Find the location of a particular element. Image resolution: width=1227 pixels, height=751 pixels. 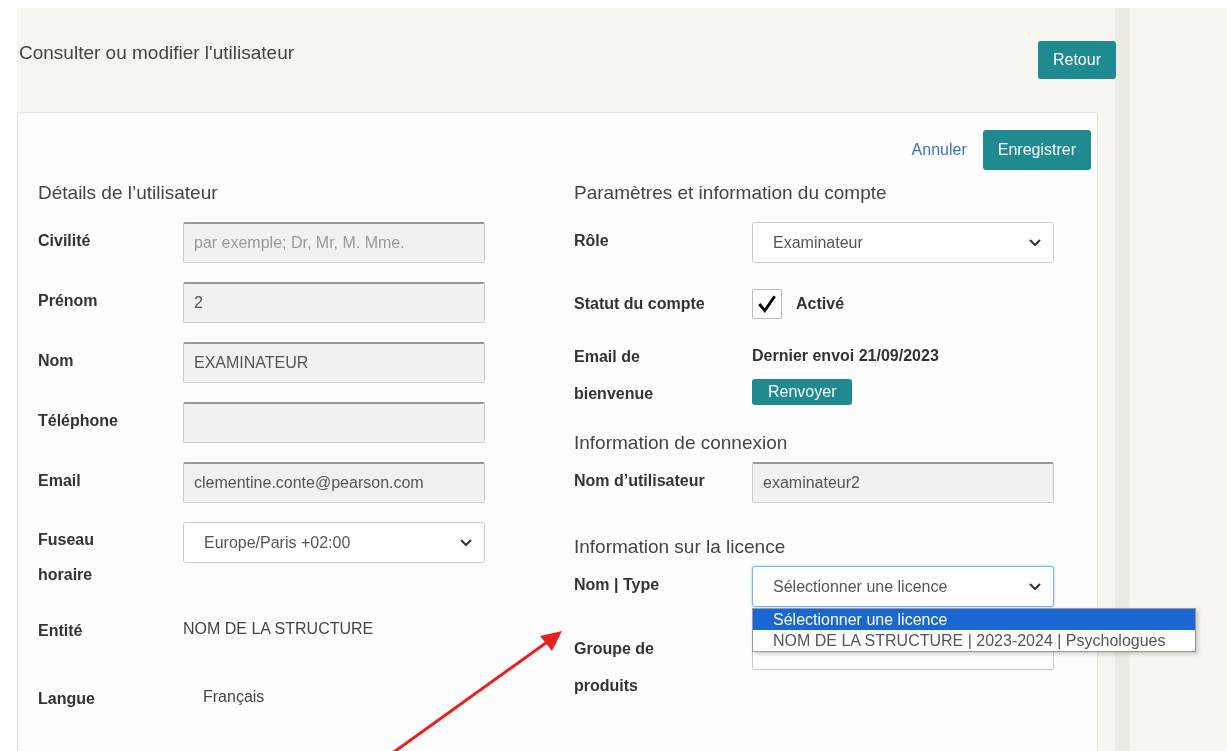

save-button: Enregistrer is located at coordinates (1036, 150).